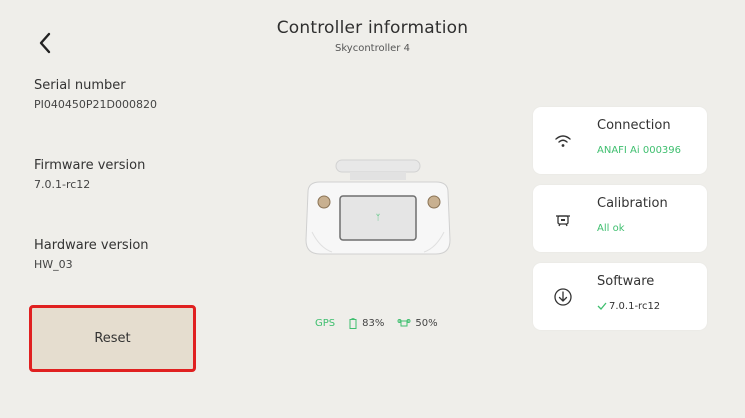 This screenshot has height=418, width=745. Describe the element at coordinates (639, 150) in the screenshot. I see `connection-value: ANAFI Ai 000396` at that location.